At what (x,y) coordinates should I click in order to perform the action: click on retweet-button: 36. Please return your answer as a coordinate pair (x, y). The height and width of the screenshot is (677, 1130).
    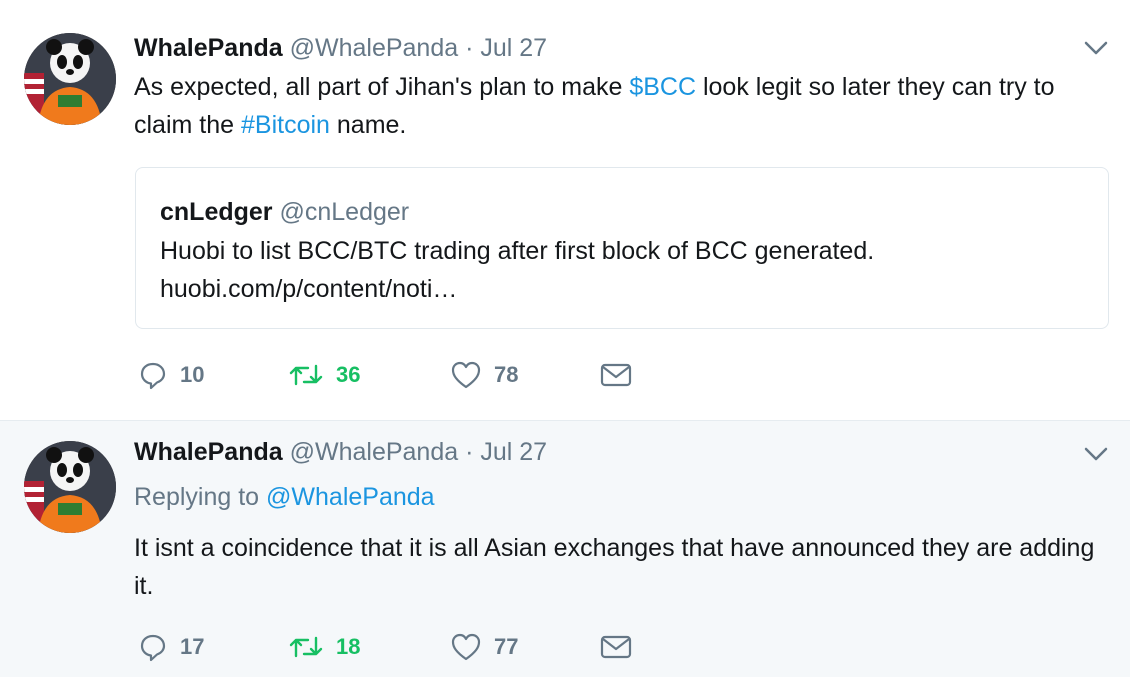
    Looking at the image, I should click on (324, 375).